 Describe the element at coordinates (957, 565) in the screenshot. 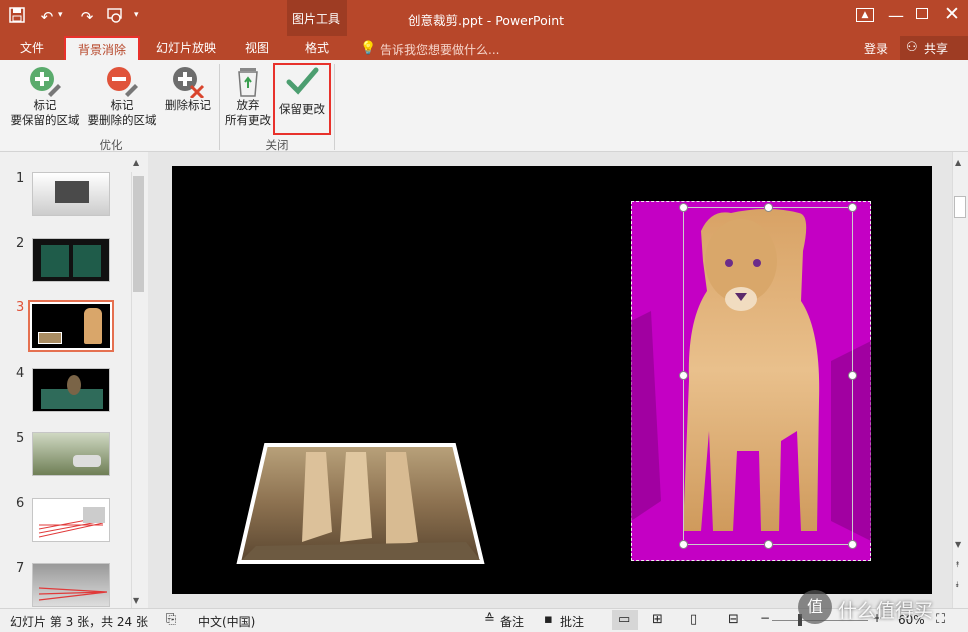

I see `previous-slide-icon: ⯭` at that location.